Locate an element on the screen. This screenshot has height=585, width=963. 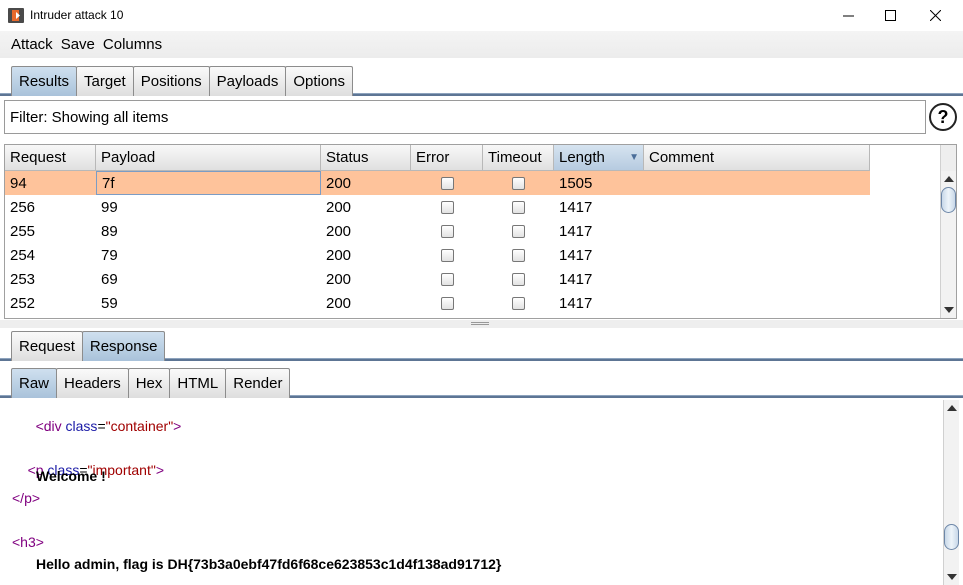
col-request: Request is located at coordinates (50, 158).